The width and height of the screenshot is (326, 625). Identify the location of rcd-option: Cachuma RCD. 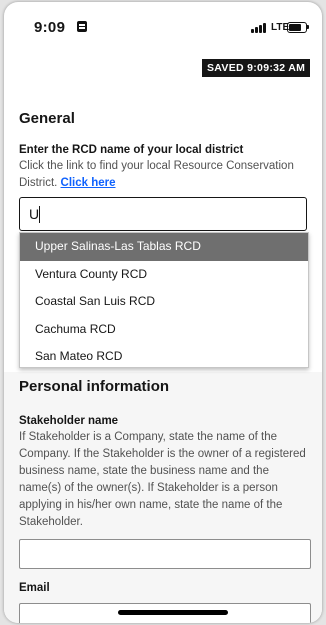
(164, 330).